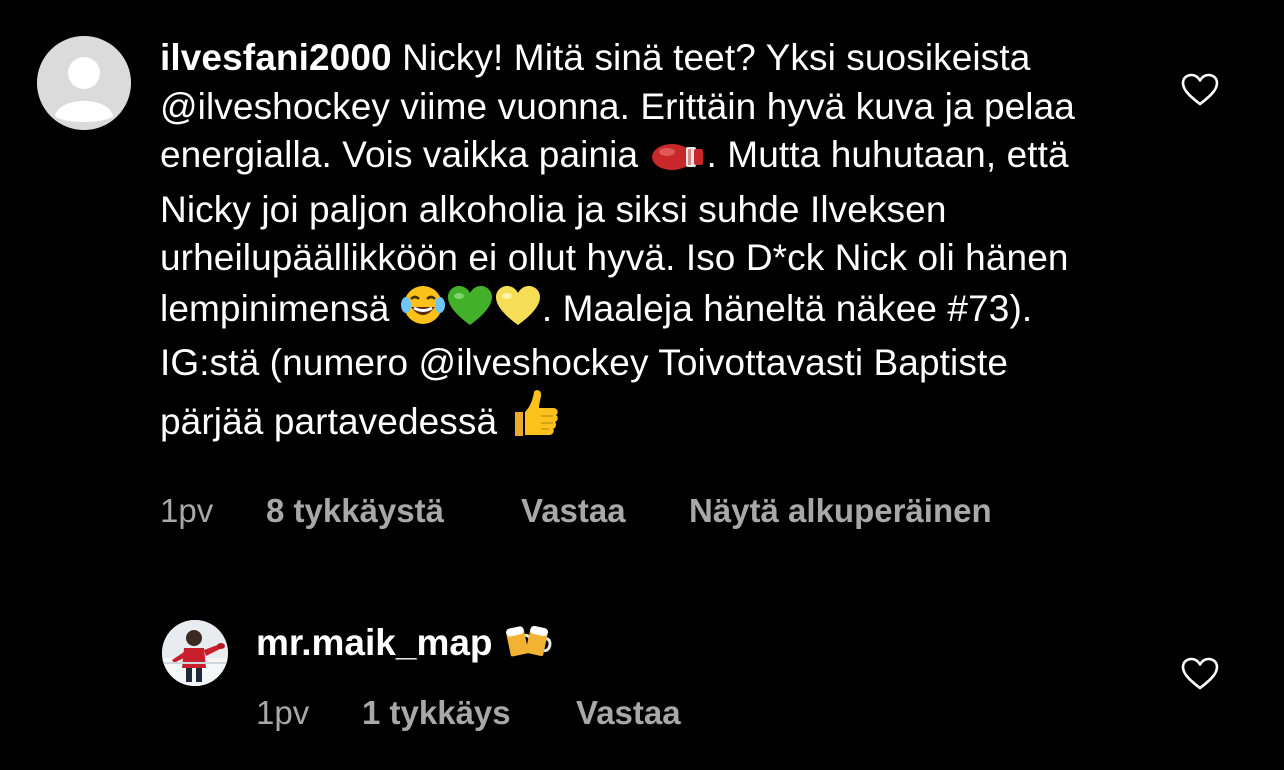 This screenshot has height=770, width=1284. What do you see at coordinates (470, 312) in the screenshot?
I see `green-heart-icon` at bounding box center [470, 312].